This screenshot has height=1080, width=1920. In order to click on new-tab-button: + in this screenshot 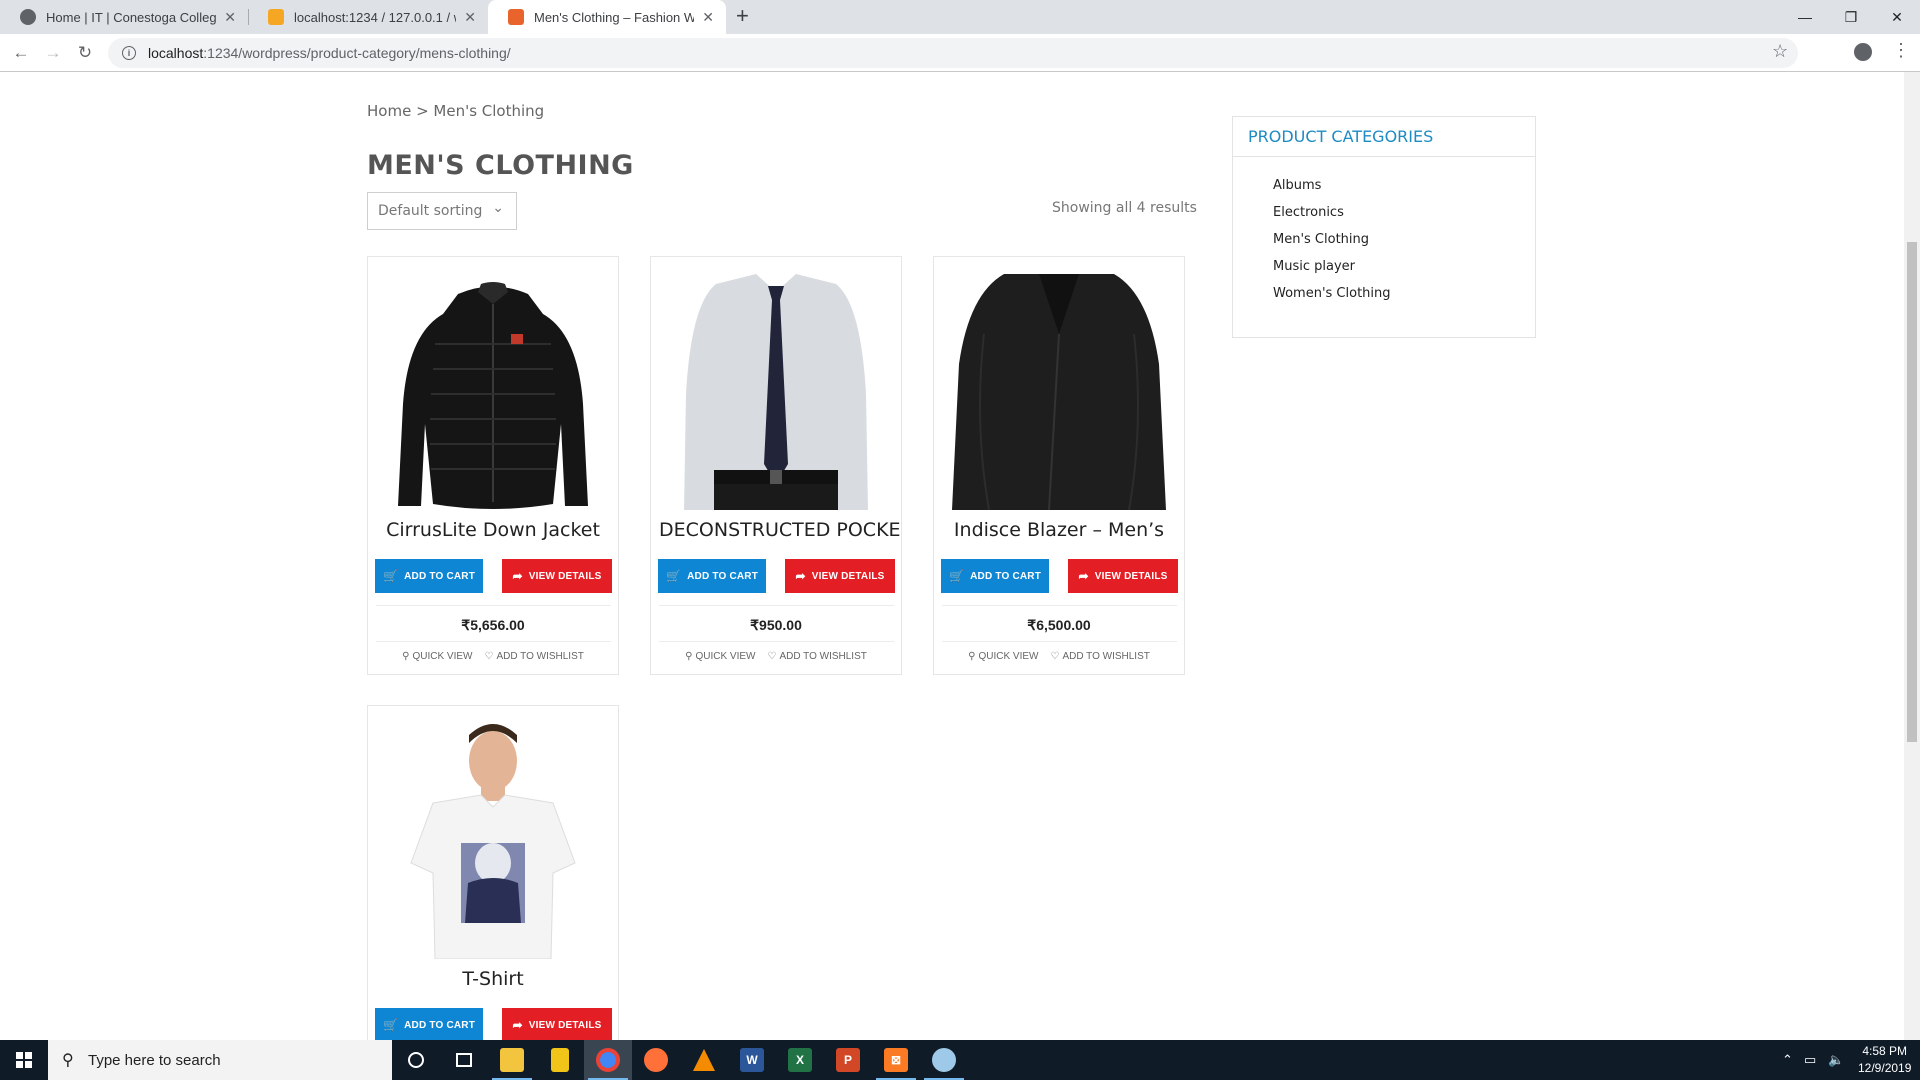, I will do `click(742, 16)`.